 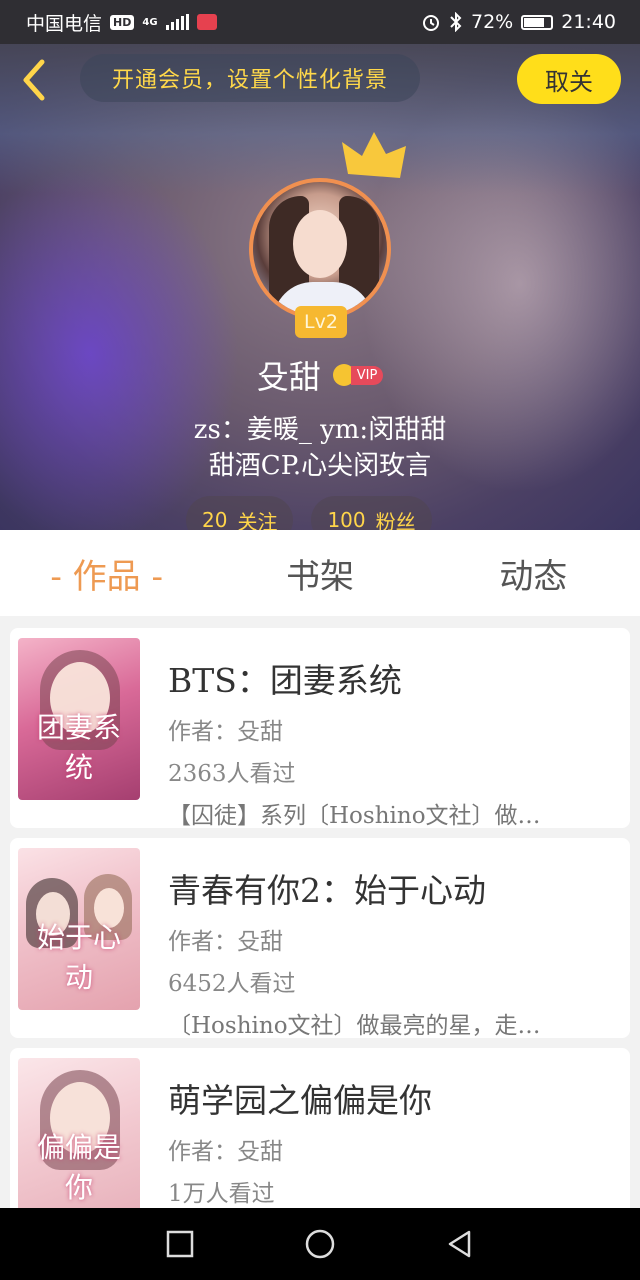 What do you see at coordinates (569, 79) in the screenshot?
I see `unfollow-button: 取关` at bounding box center [569, 79].